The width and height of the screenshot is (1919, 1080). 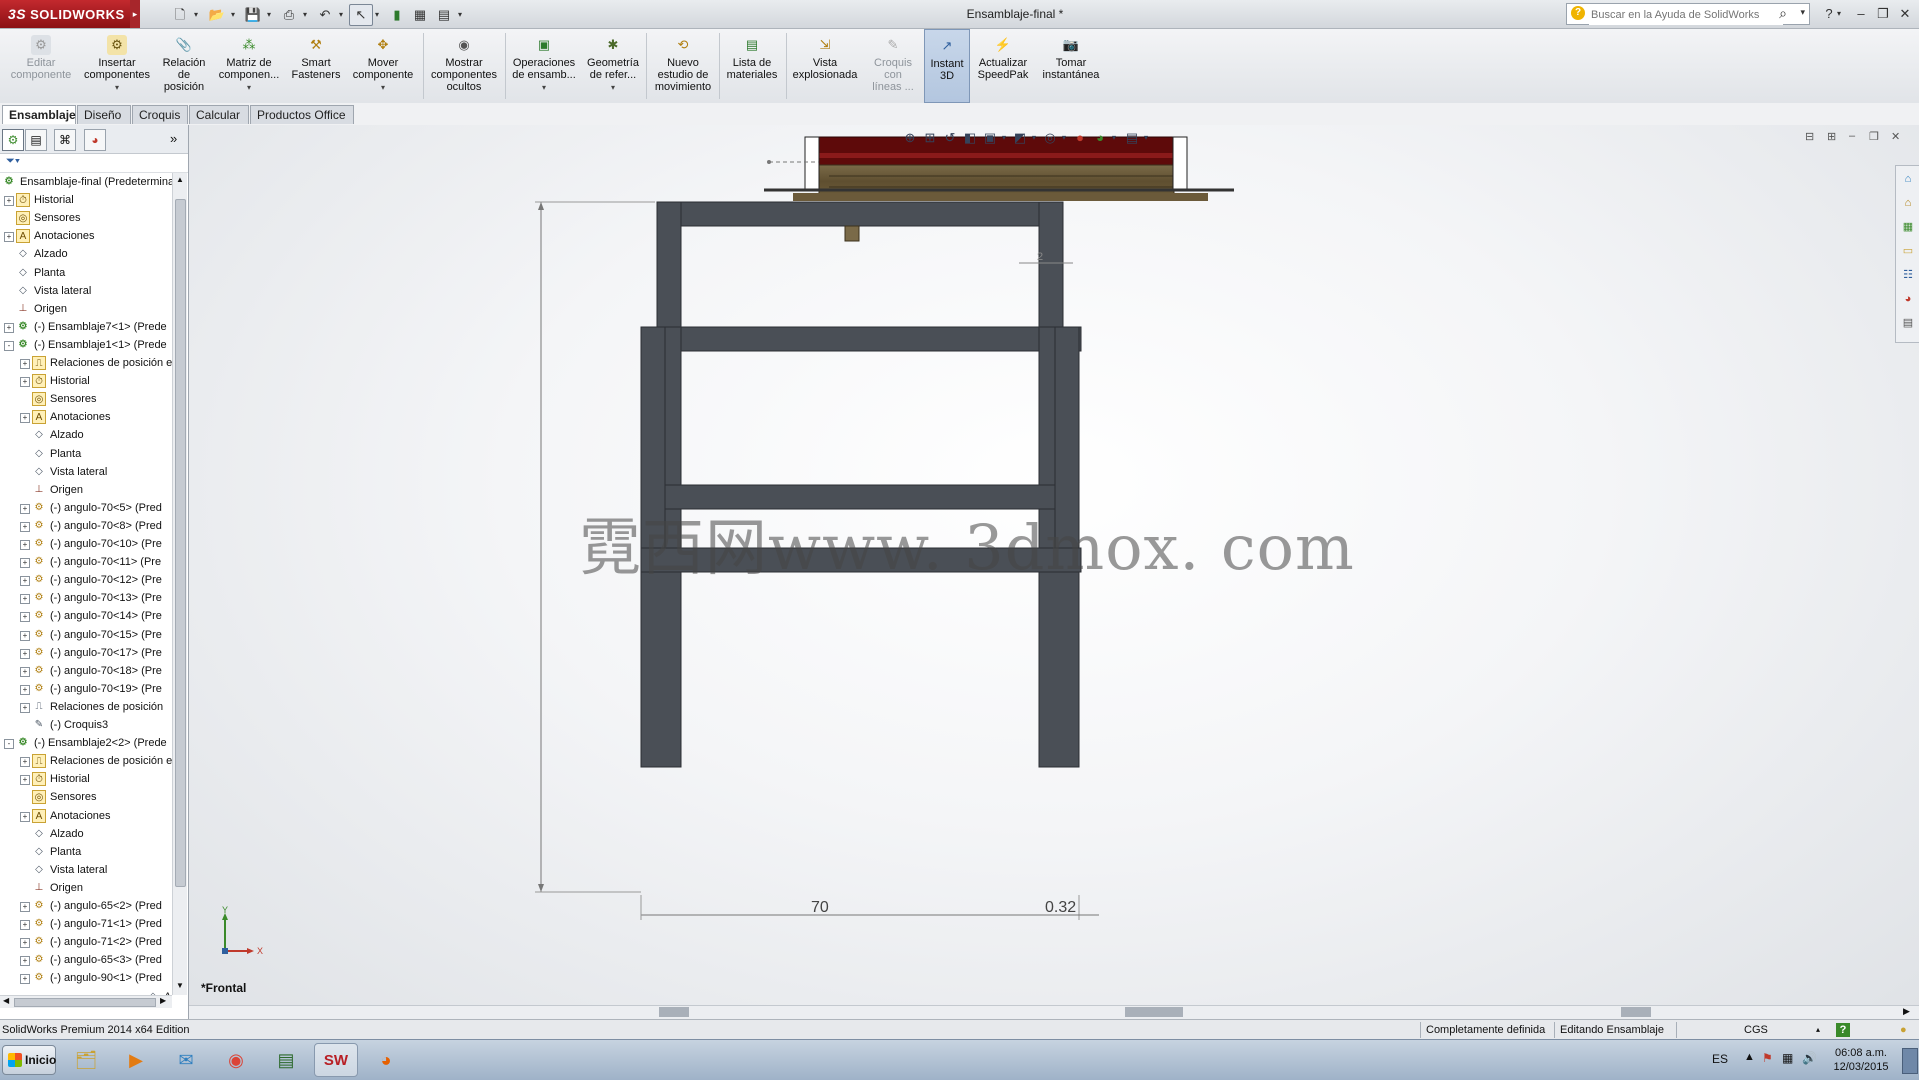 What do you see at coordinates (1839, 14) in the screenshot?
I see `help-menu-dropdown-icon: ▾` at bounding box center [1839, 14].